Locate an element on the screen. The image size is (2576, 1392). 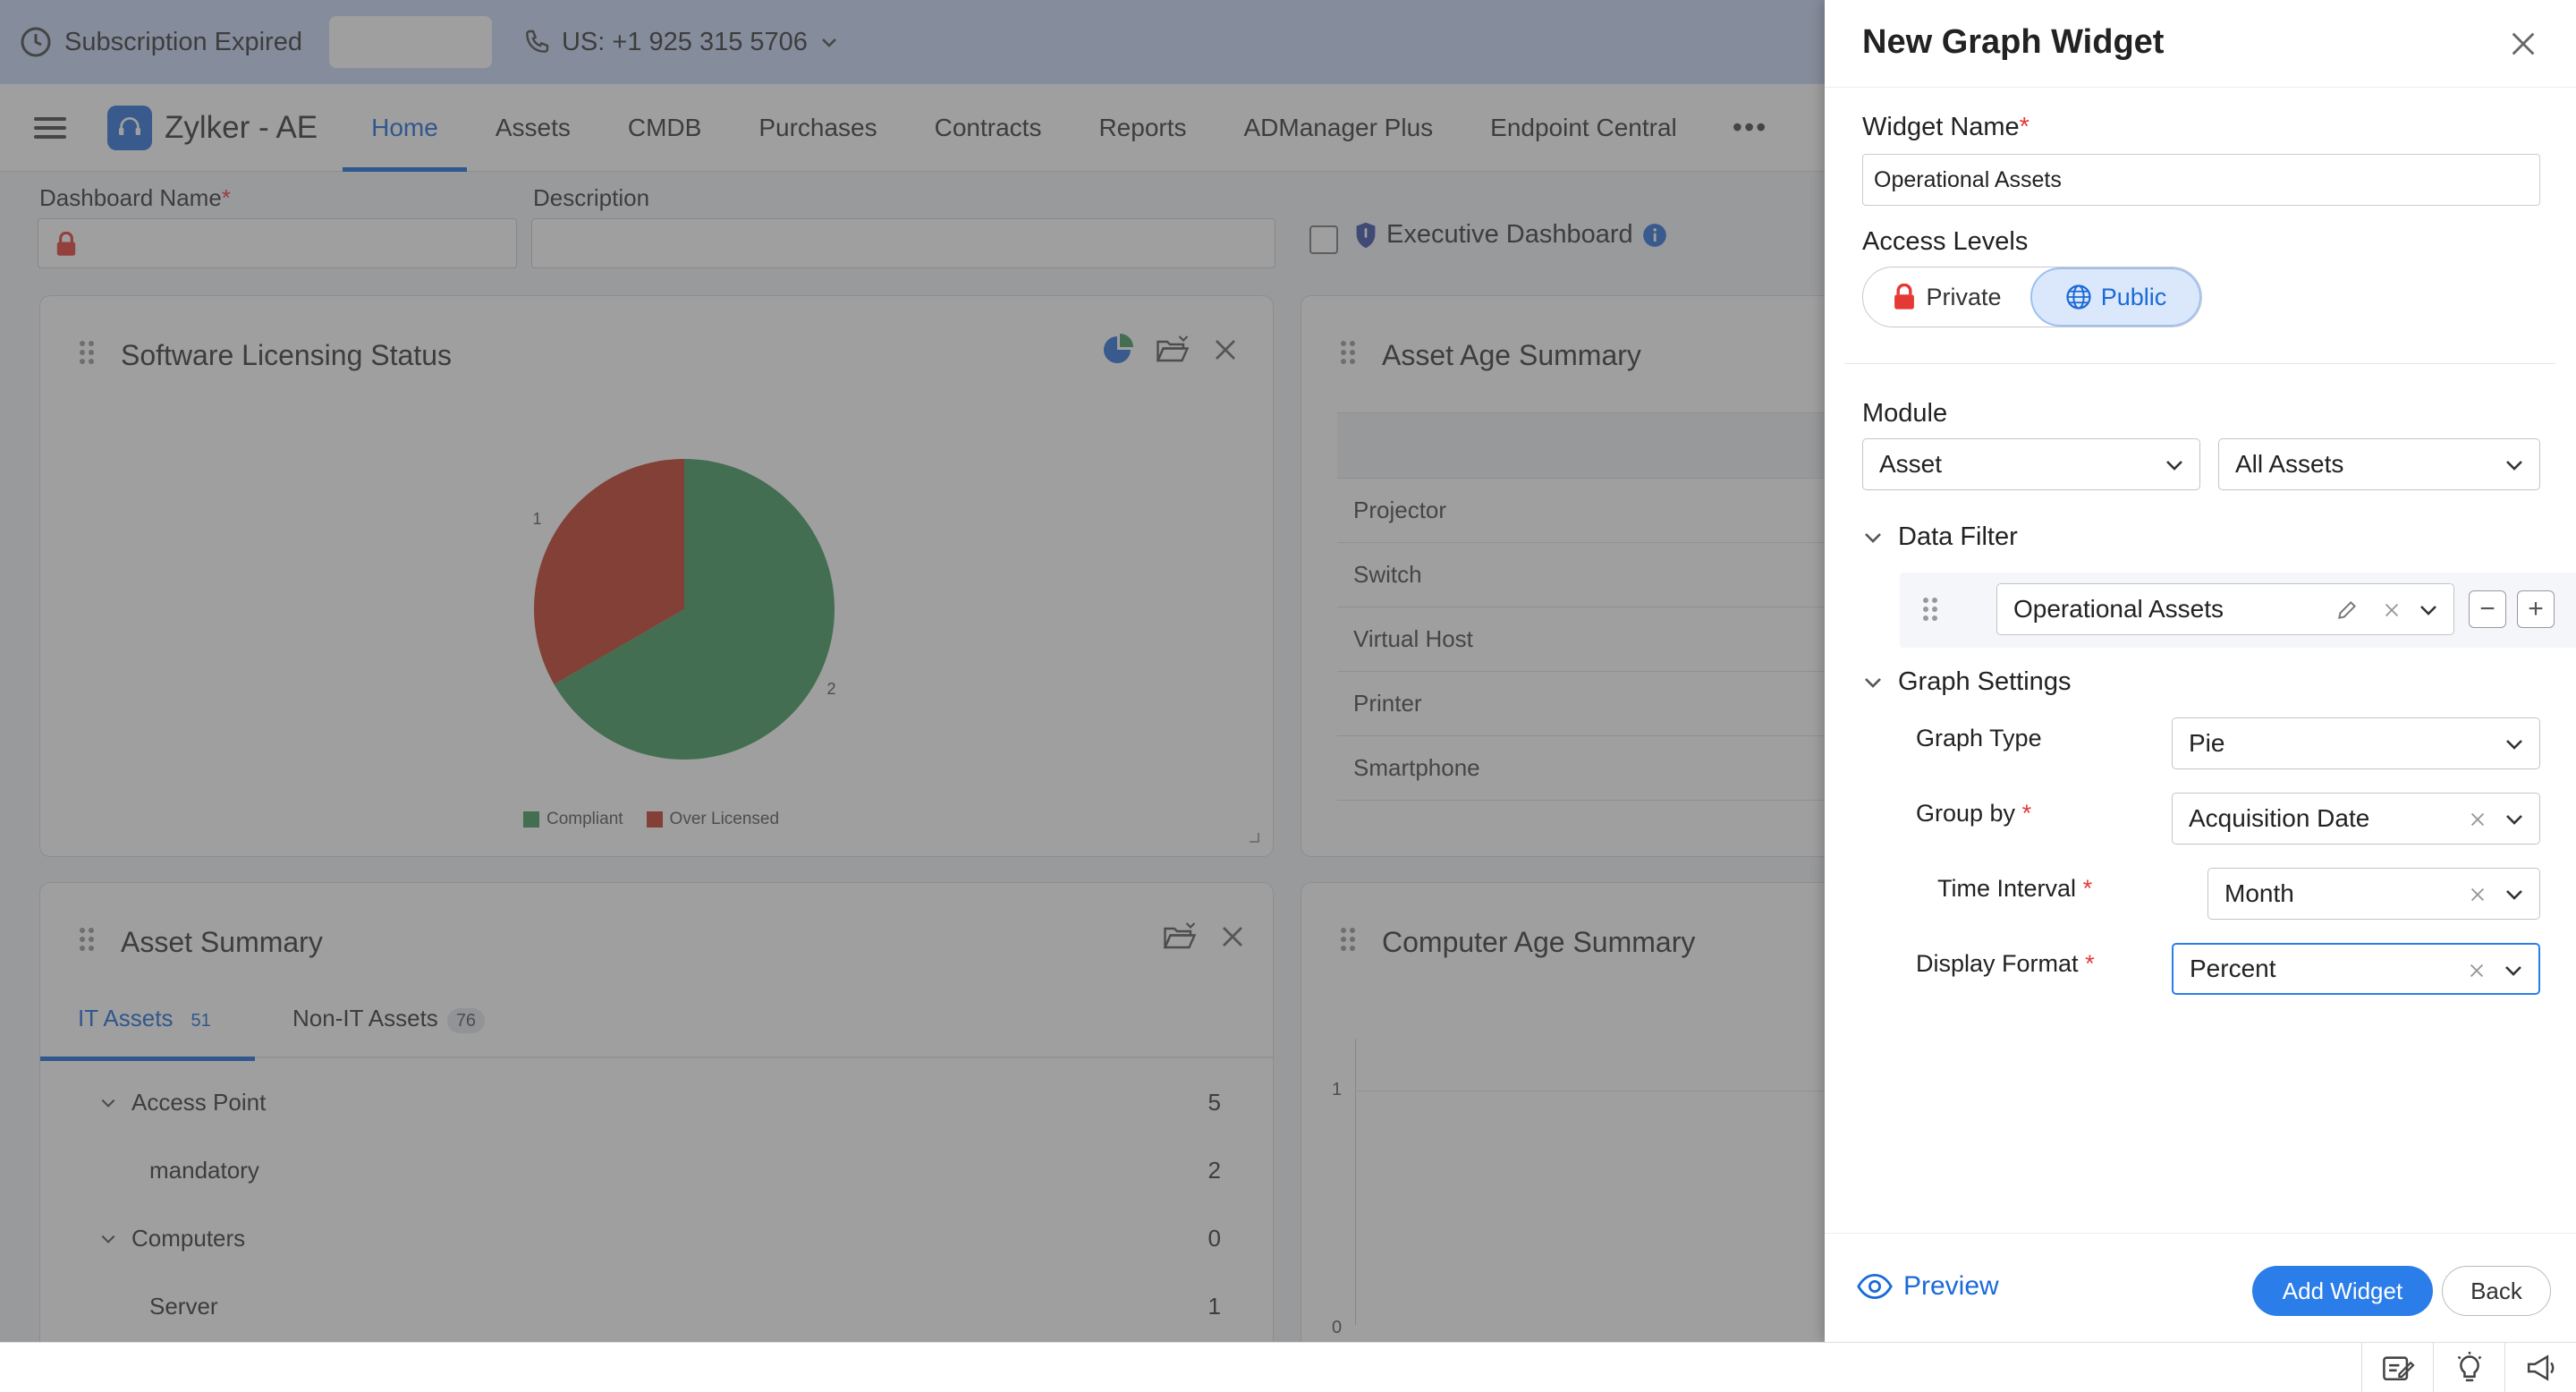
row-count: 1 is located at coordinates (1214, 1306).